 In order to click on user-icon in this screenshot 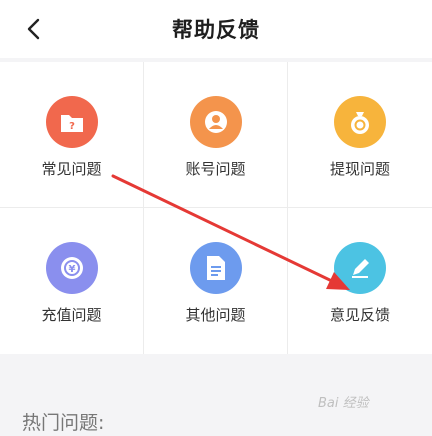, I will do `click(215, 122)`.